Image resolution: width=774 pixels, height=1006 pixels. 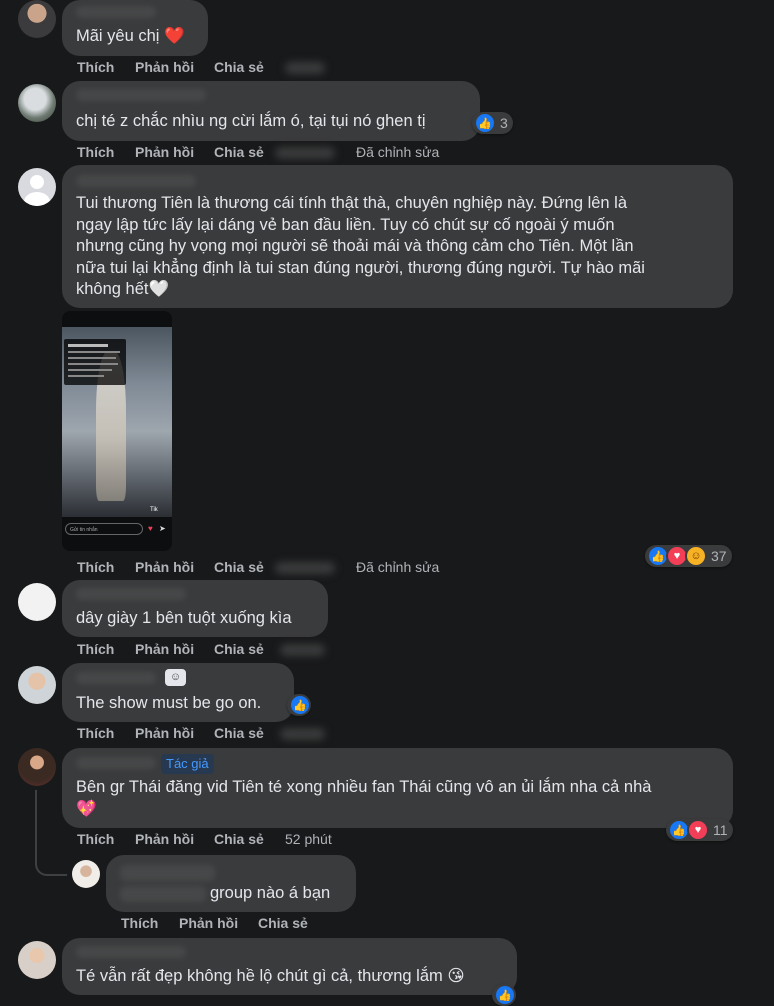 What do you see at coordinates (175, 677) in the screenshot?
I see `top-fan-badge-icon: ☺` at bounding box center [175, 677].